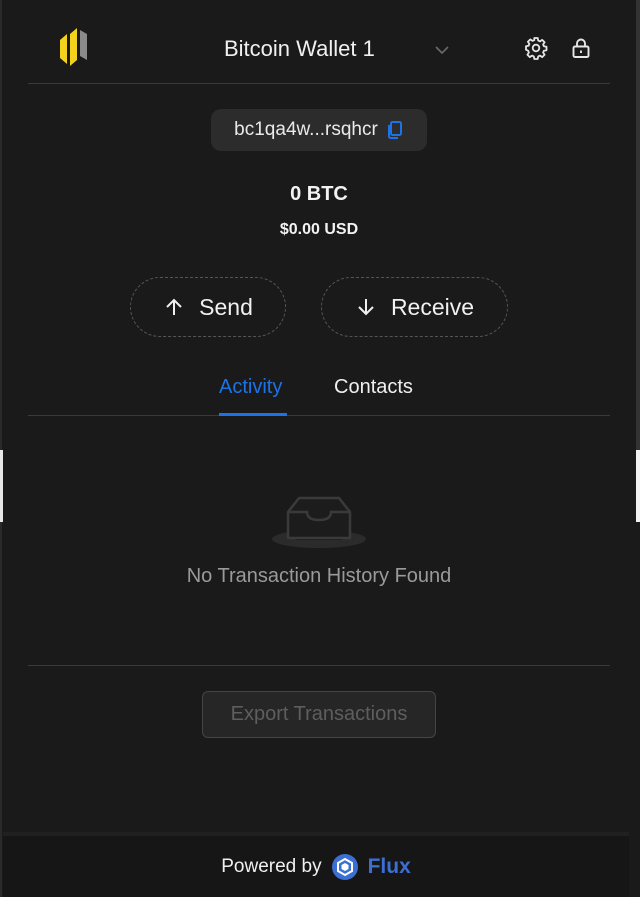  What do you see at coordinates (319, 194) in the screenshot?
I see `crypto-balance: 0 BTC` at bounding box center [319, 194].